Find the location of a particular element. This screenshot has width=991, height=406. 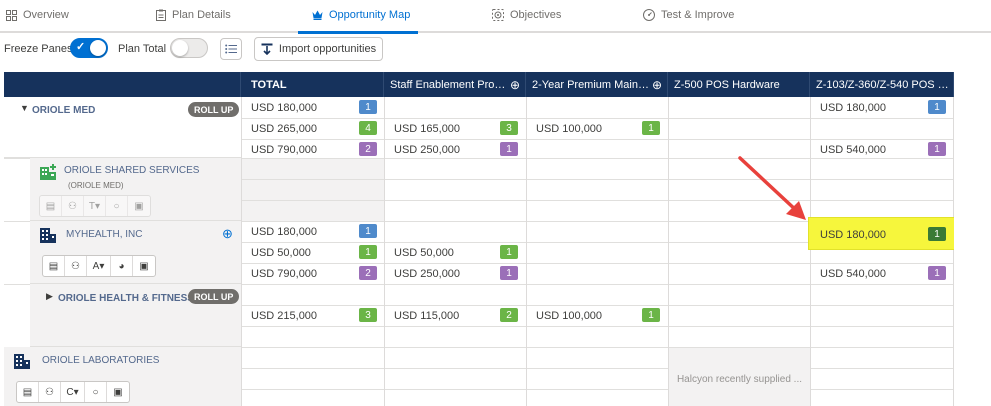

tab-label: Plan Details is located at coordinates (201, 15).